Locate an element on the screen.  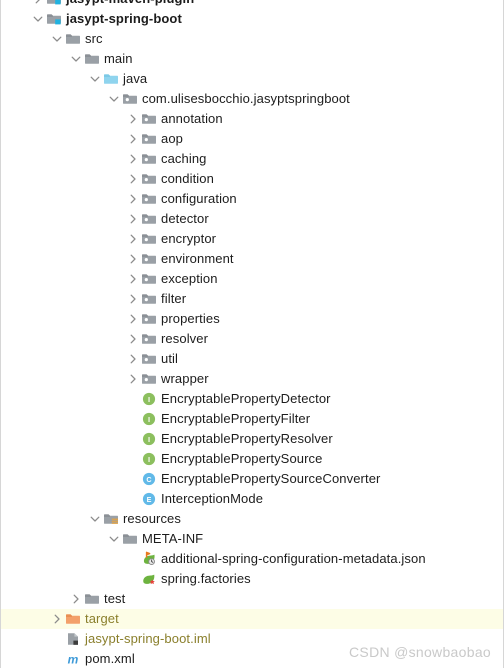
tree-node-label: jasypt-maven-plugin is located at coordinates (130, 3).